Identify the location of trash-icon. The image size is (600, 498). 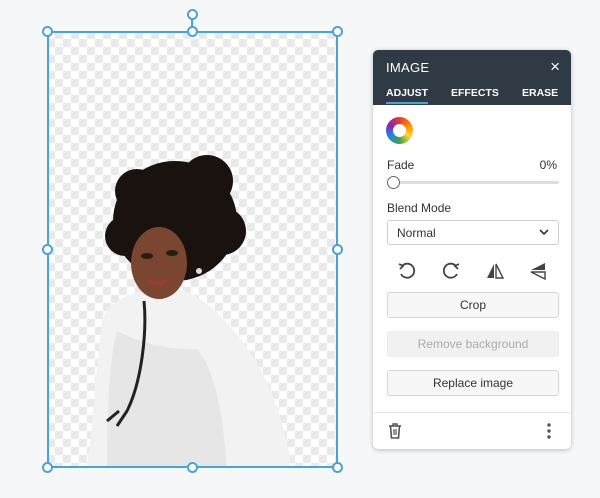
(395, 431).